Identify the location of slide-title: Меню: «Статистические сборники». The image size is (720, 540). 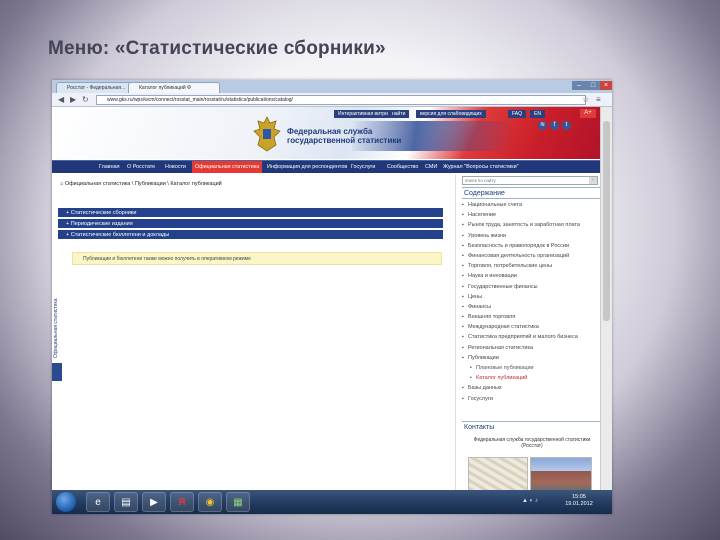
(217, 48).